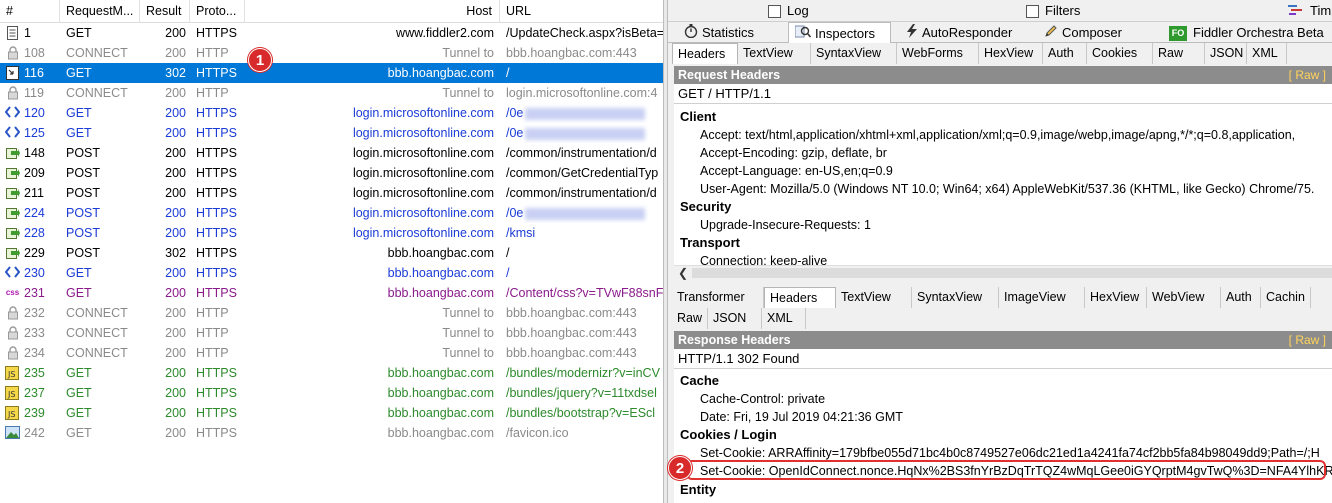  What do you see at coordinates (1053, 11) in the screenshot?
I see `tab-filters: Filters` at bounding box center [1053, 11].